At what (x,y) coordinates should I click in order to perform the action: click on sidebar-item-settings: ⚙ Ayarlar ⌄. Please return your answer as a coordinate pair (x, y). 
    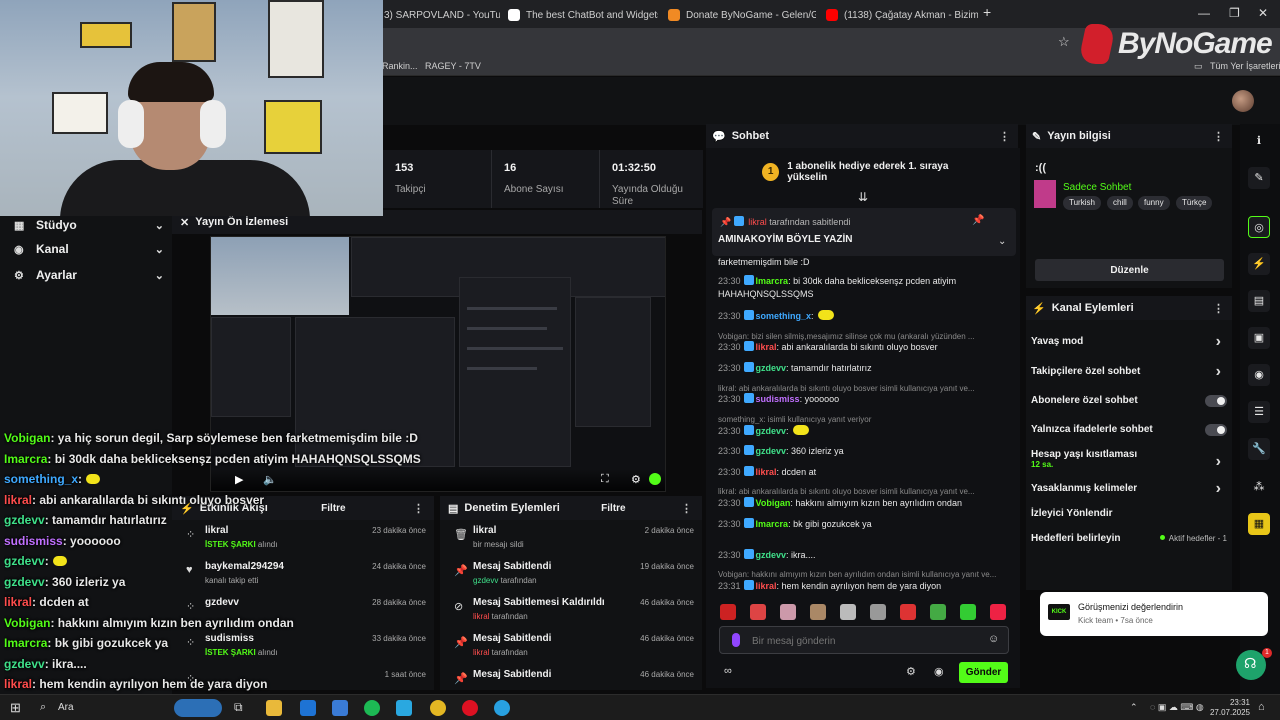
    Looking at the image, I should click on (89, 275).